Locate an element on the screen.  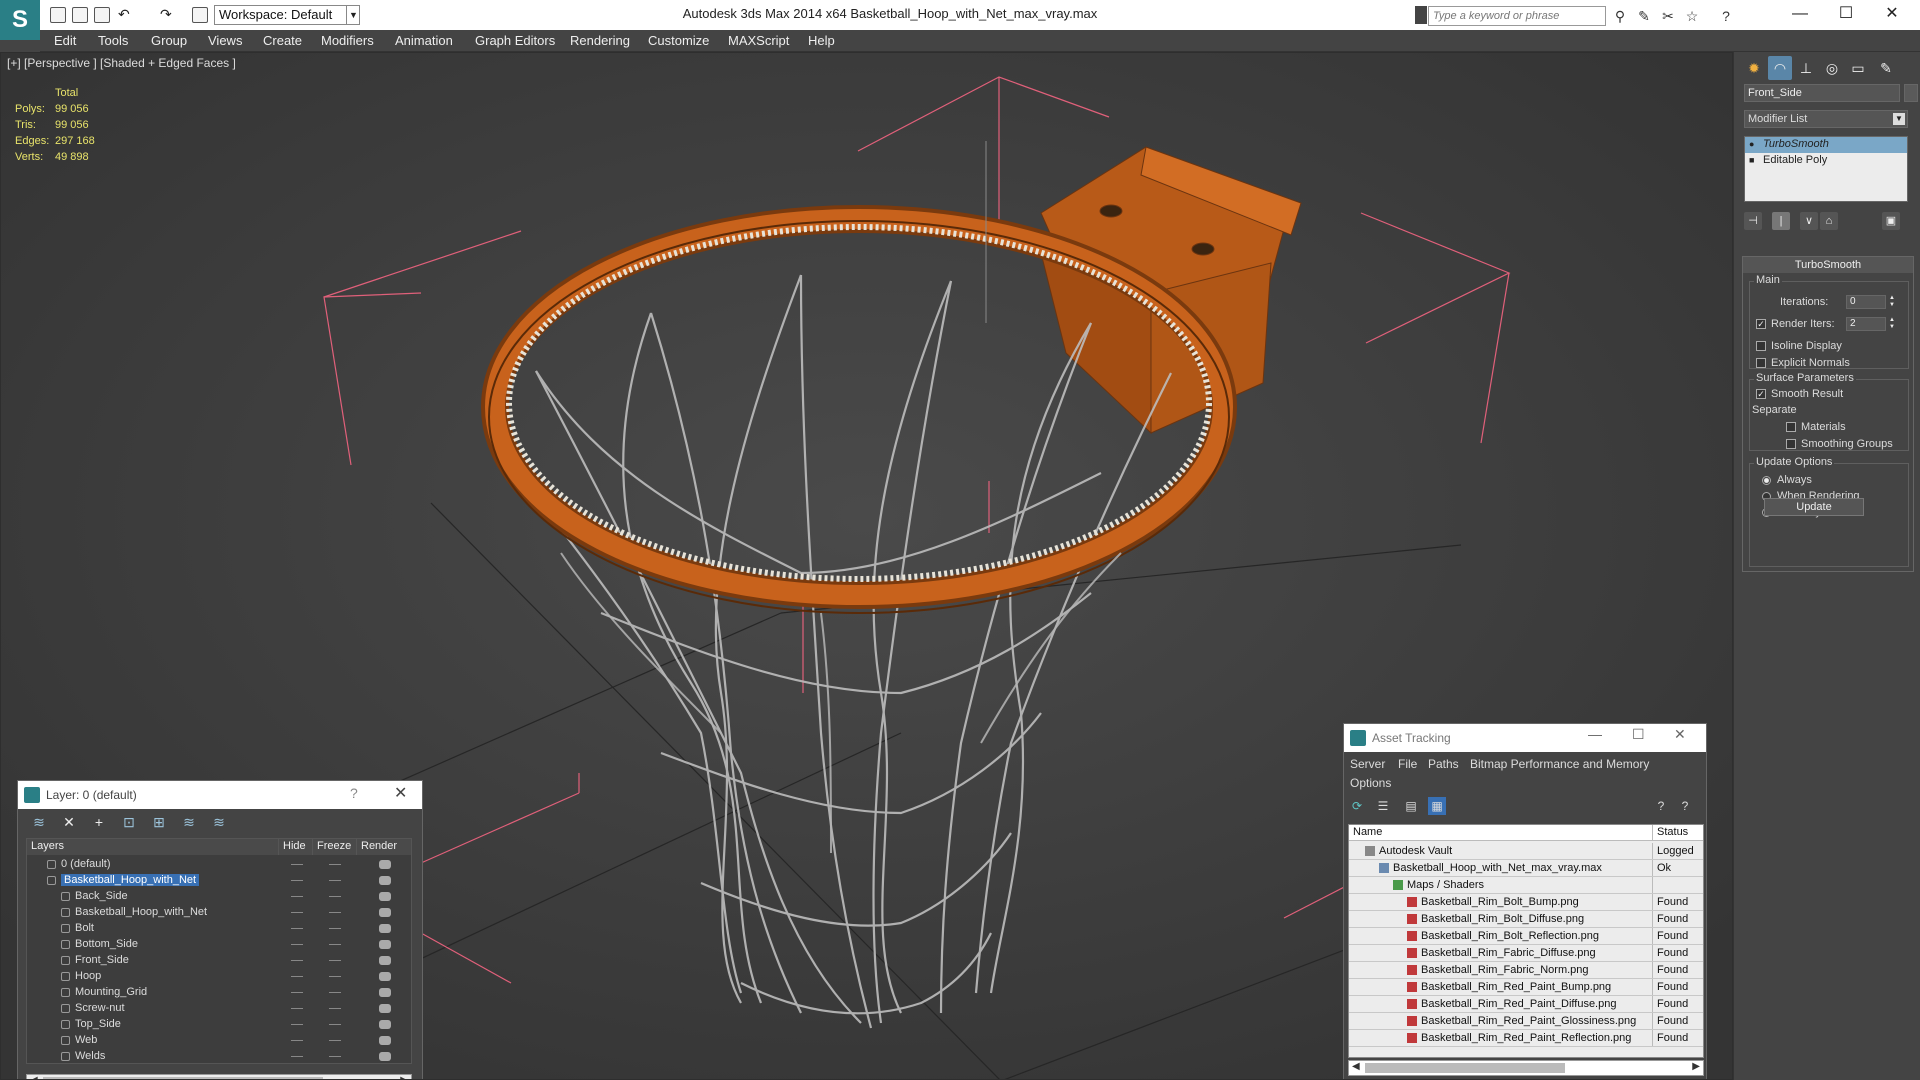
layer-row: Back_Side is located at coordinates (219, 897).